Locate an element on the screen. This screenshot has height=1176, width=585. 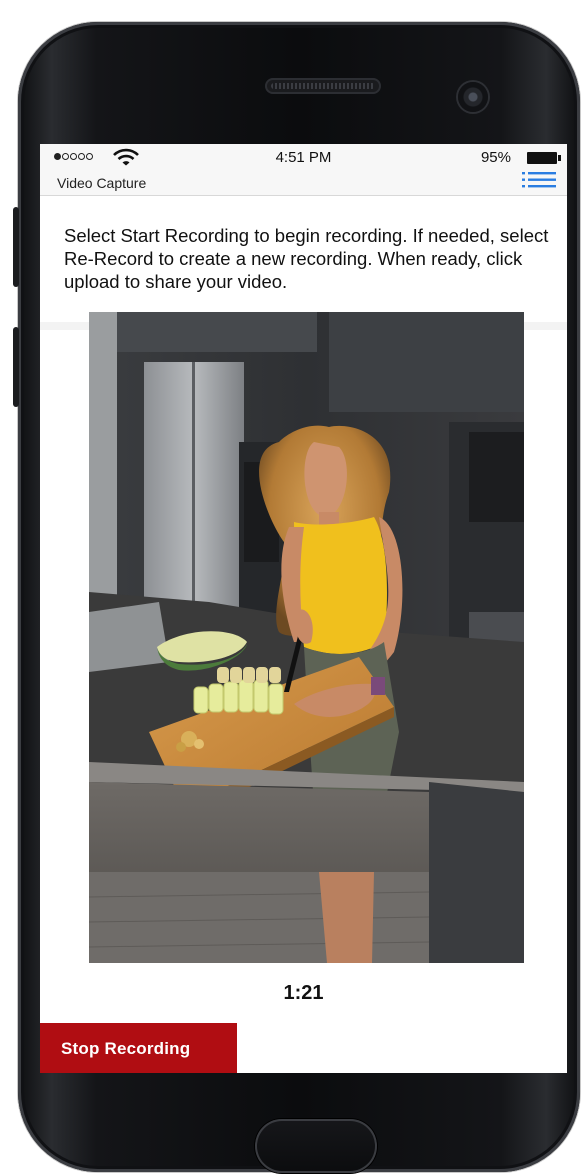
front-camera is located at coordinates (473, 97).